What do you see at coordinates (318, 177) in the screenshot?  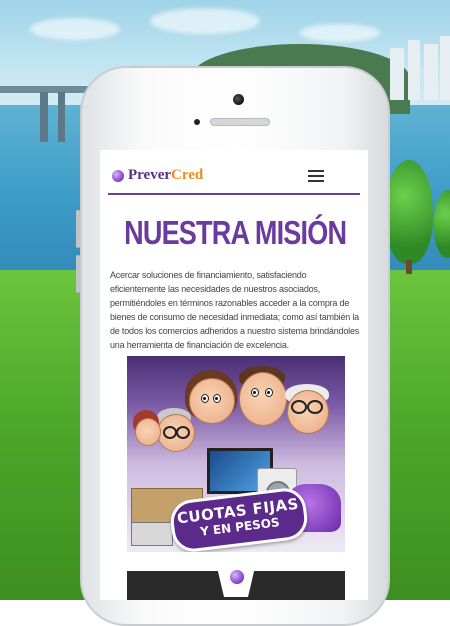 I see `hamburger-menu-icon` at bounding box center [318, 177].